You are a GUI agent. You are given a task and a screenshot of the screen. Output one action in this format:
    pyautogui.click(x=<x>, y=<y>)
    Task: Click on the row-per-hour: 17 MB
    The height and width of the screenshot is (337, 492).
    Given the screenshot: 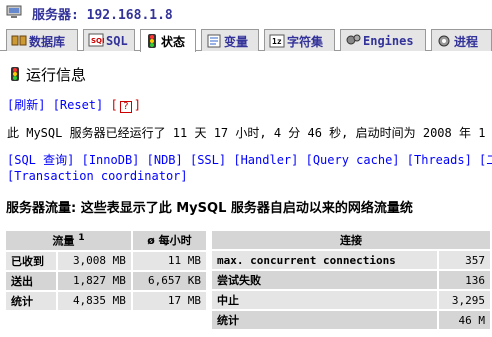 What is the action you would take?
    pyautogui.click(x=169, y=300)
    